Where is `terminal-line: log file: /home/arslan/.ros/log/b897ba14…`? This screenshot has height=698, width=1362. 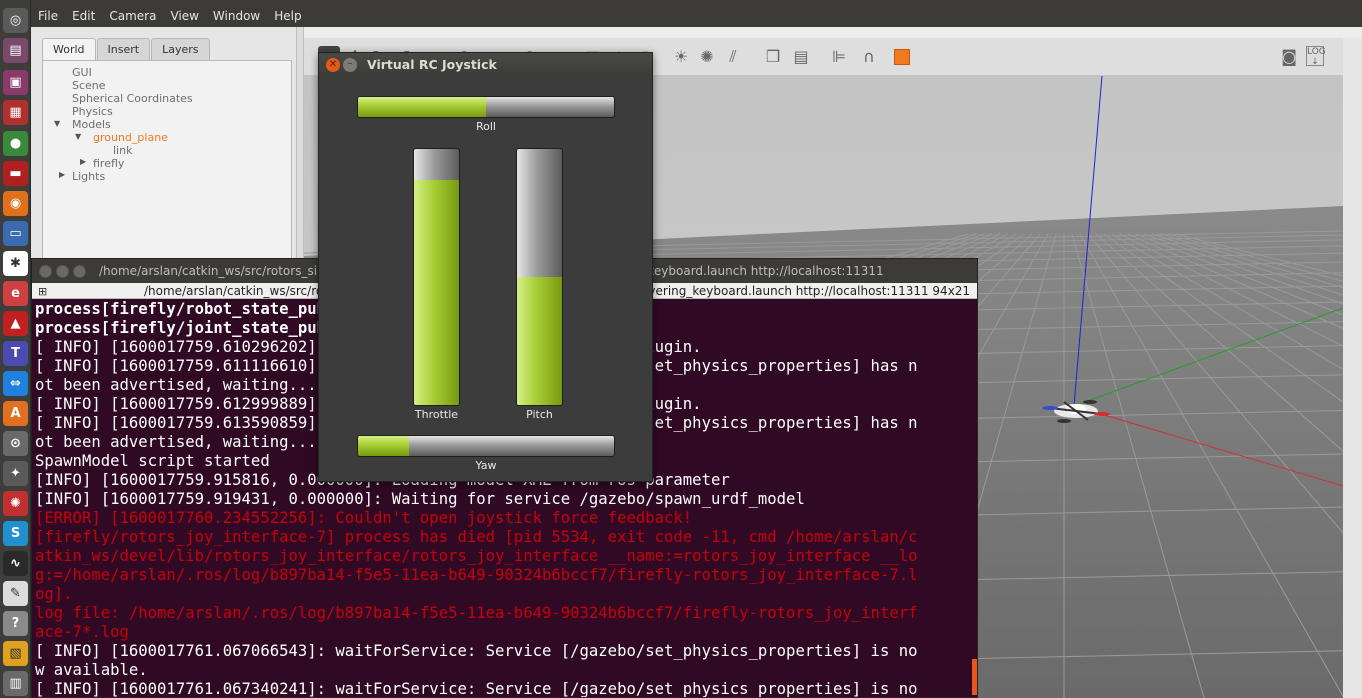 terminal-line: log file: /home/arslan/.ros/log/b897ba14… is located at coordinates (476, 613).